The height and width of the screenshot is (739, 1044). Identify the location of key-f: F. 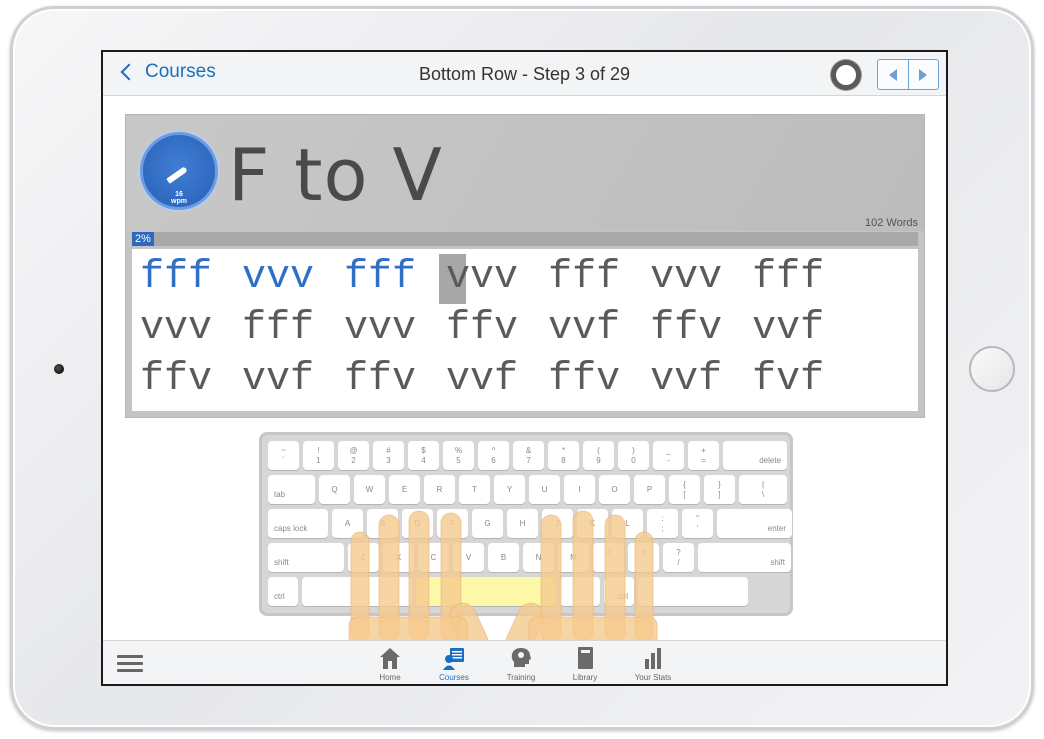
(452, 523).